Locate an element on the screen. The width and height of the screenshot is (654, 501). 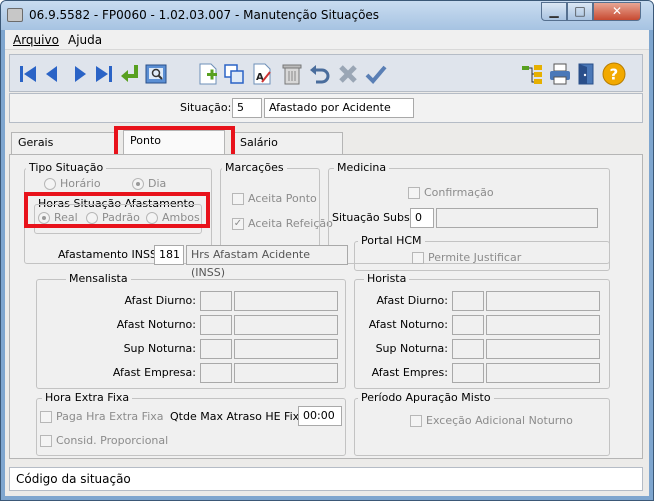
horista-afast-empres-label: Afast Empres: is located at coordinates (409, 372).